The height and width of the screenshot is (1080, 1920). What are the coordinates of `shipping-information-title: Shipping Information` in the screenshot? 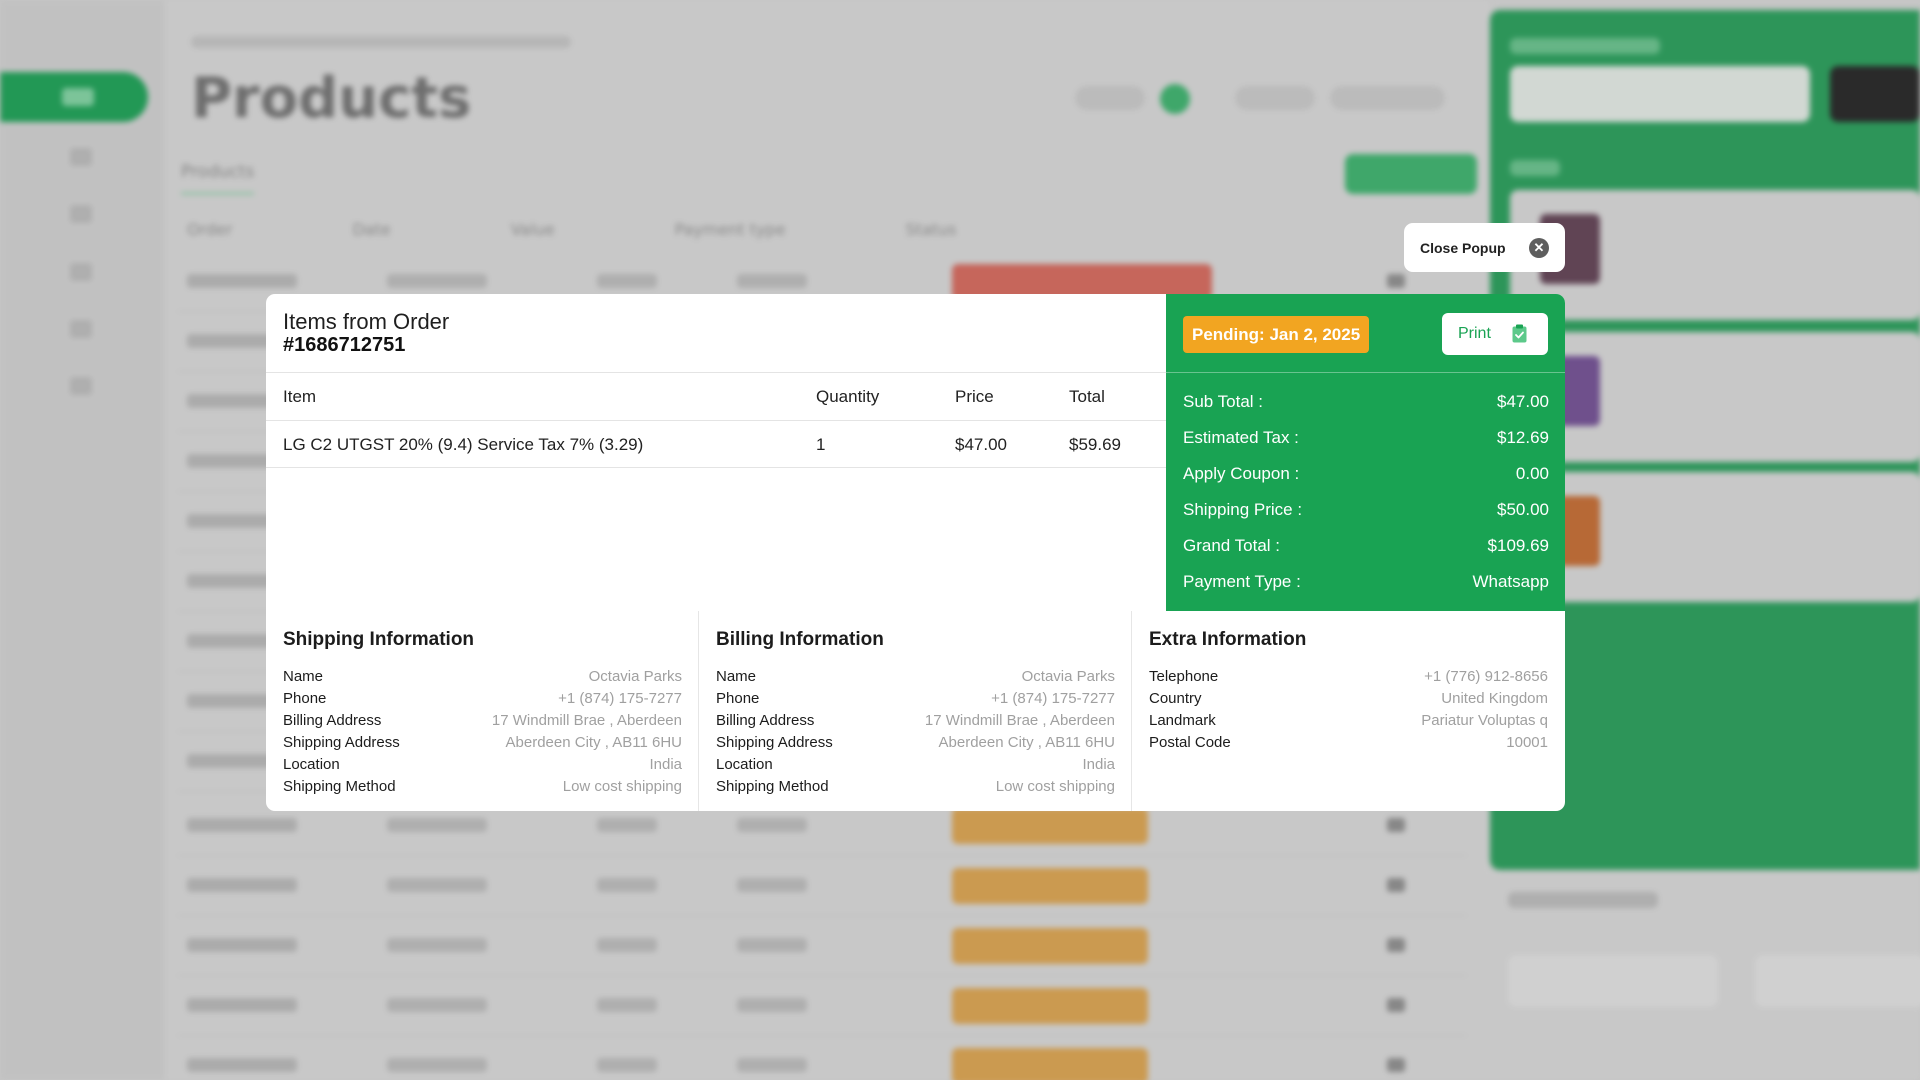 It's located at (379, 639).